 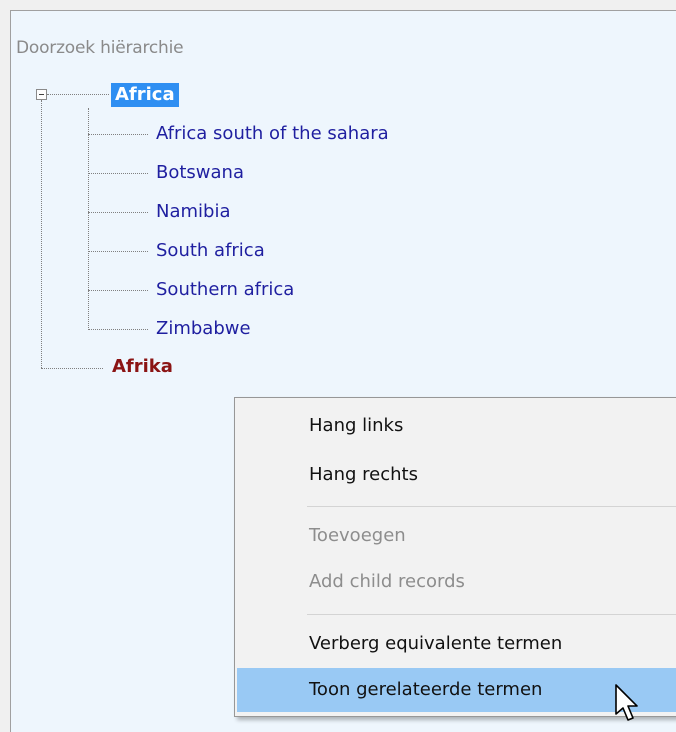 I want to click on tree-node-child: Southern africa, so click(x=225, y=290).